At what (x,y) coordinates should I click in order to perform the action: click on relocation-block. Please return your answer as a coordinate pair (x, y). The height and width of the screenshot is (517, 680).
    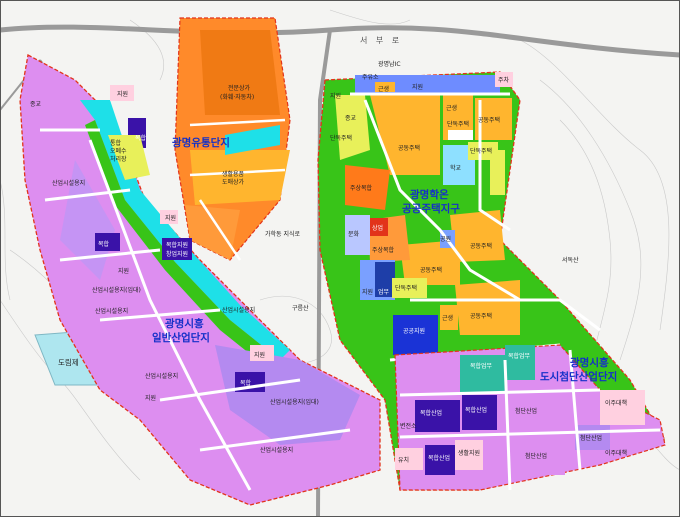
    Looking at the image, I should click on (622, 407).